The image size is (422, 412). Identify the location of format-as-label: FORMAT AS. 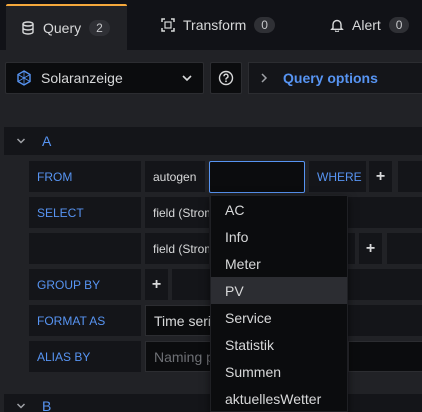
(85, 320).